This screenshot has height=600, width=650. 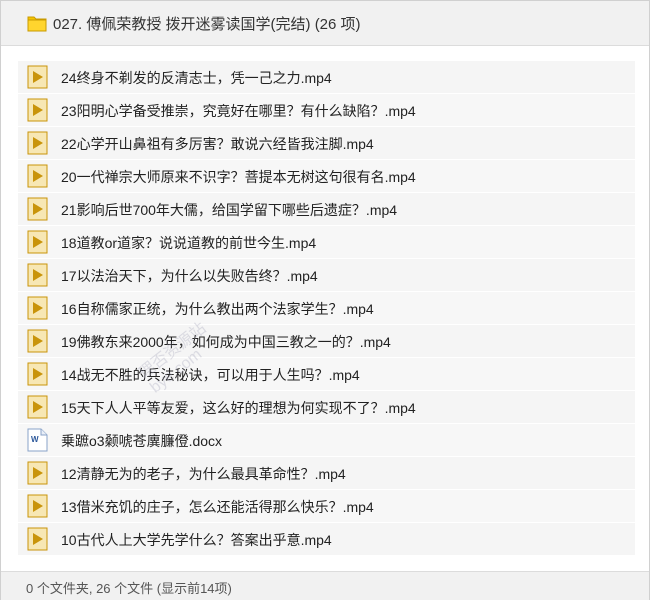 What do you see at coordinates (37, 24) in the screenshot?
I see `folder-icon` at bounding box center [37, 24].